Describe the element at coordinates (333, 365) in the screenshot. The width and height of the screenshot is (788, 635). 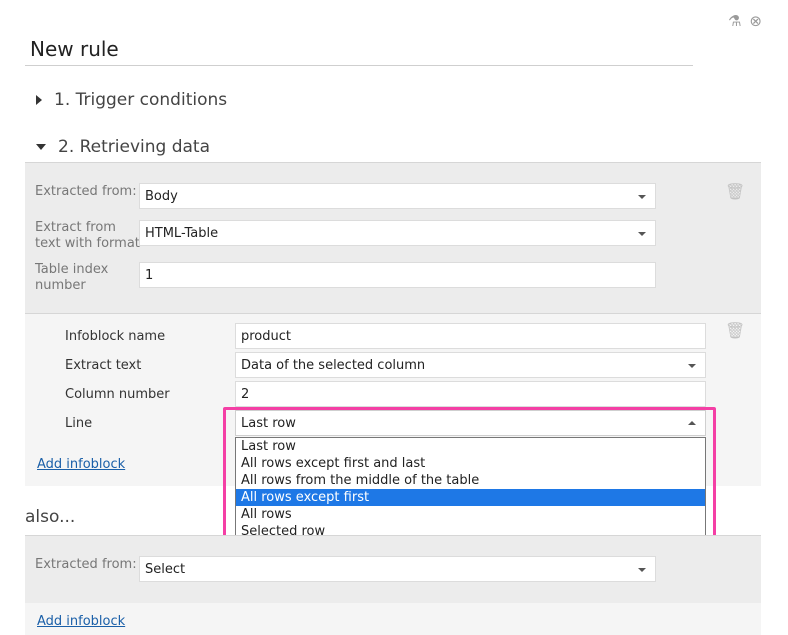
I see `extract-text-value: Data of the selected column` at that location.